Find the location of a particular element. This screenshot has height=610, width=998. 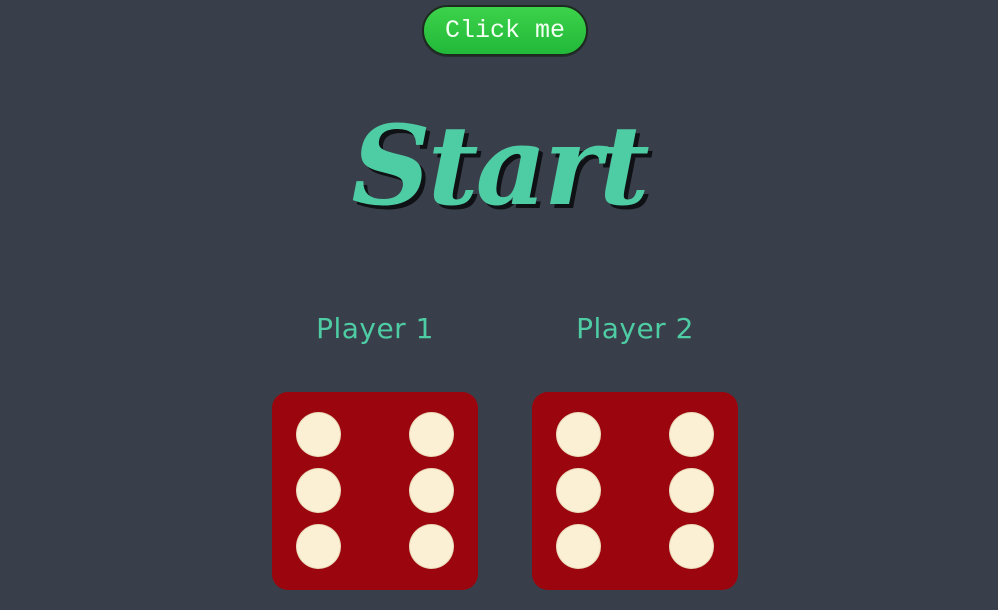

player-2-panel: Player 2 is located at coordinates (635, 451).